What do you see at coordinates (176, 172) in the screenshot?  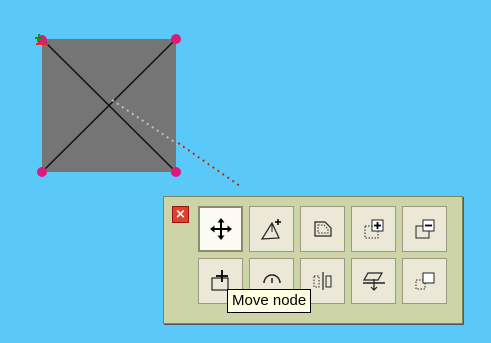 I see `node-handle-bottom-right` at bounding box center [176, 172].